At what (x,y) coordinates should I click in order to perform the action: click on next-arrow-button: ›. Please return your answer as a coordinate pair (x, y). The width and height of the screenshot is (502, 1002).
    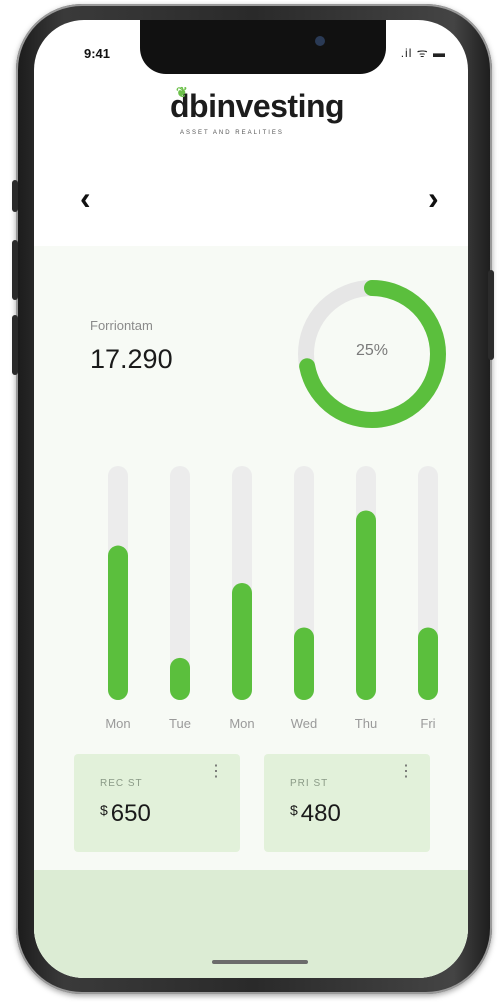
    Looking at the image, I should click on (433, 198).